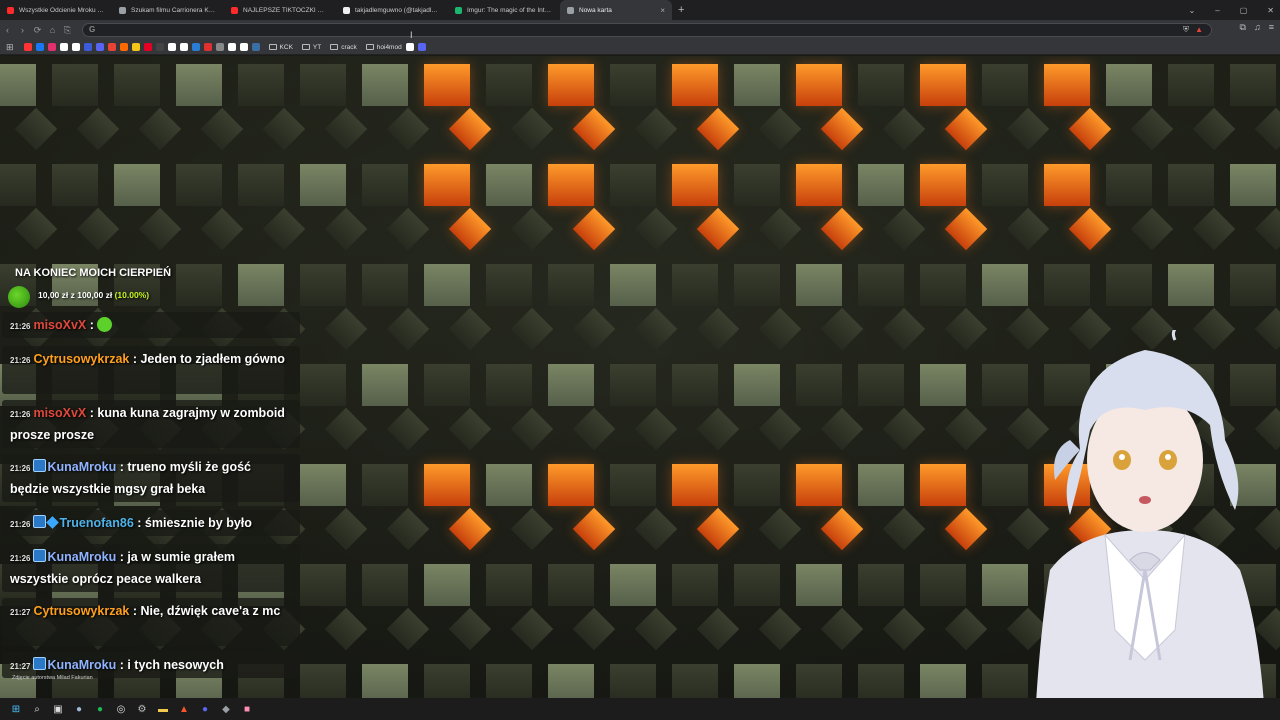 This screenshot has width=1280, height=720. Describe the element at coordinates (504, 10) in the screenshot. I see `browser-tab: Imgur: The magic of the Internet` at that location.